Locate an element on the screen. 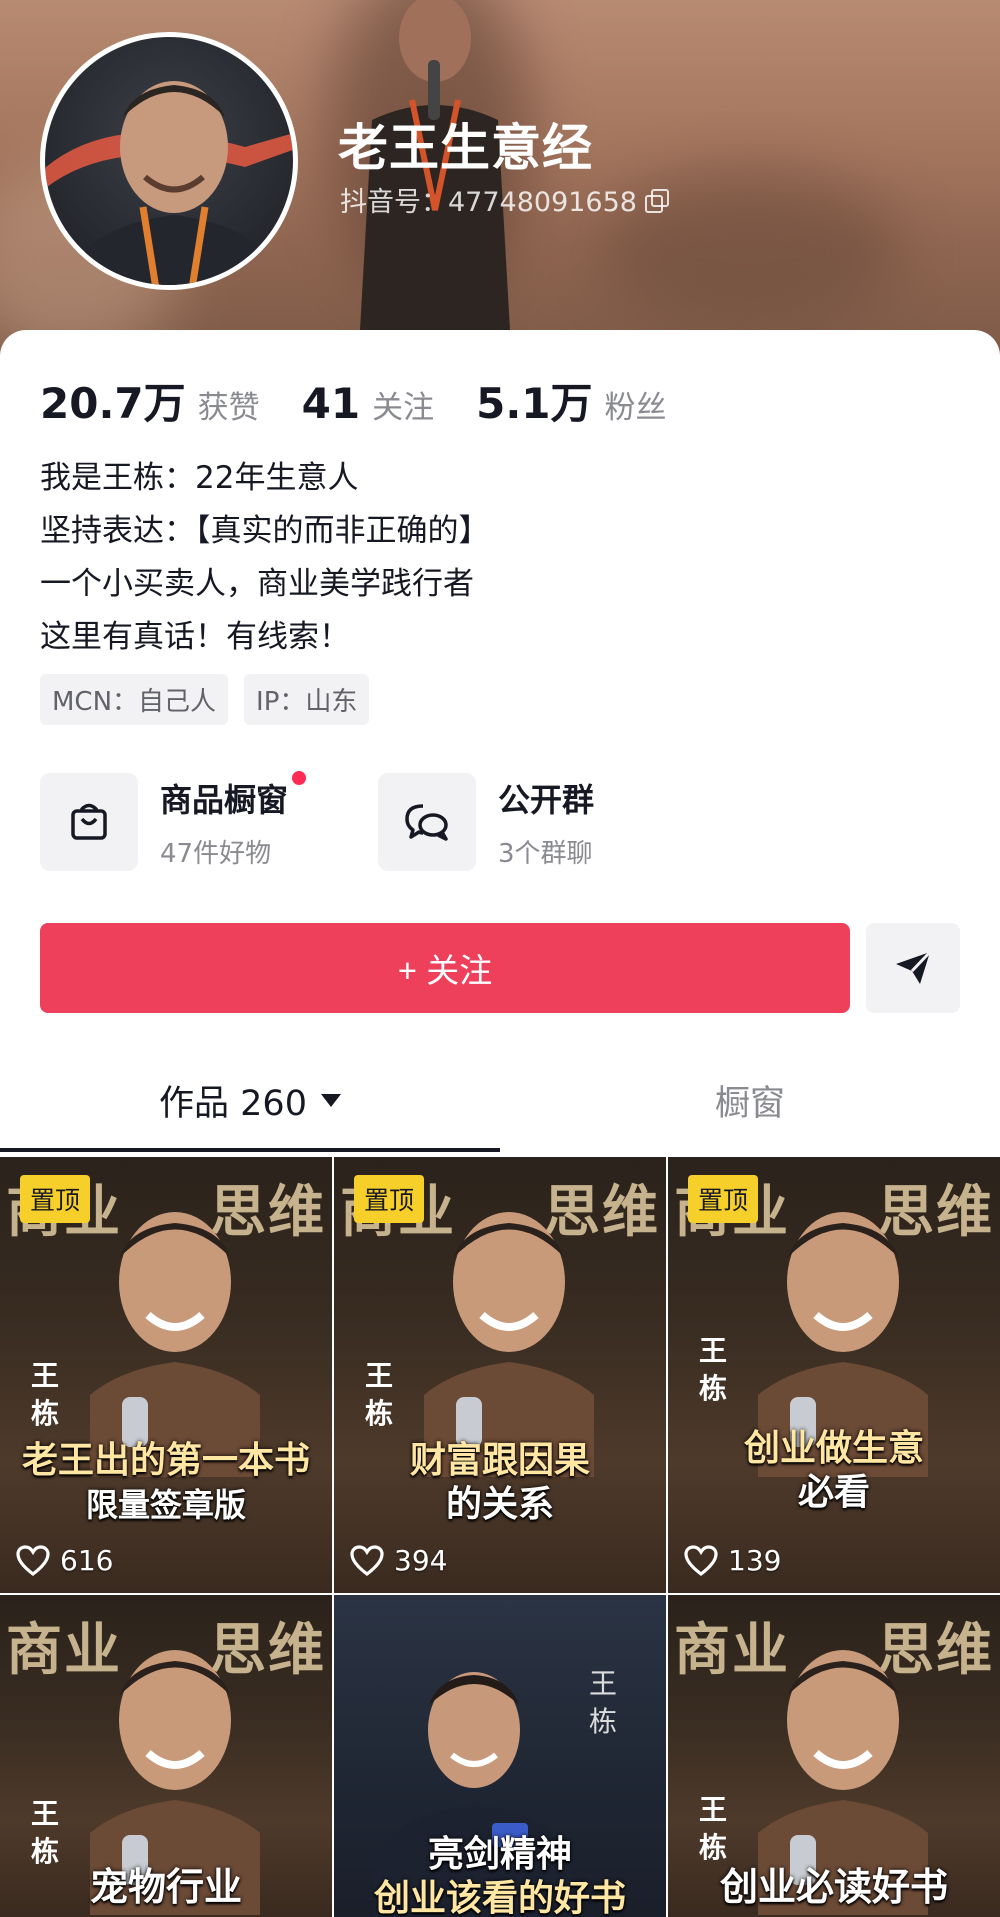  video-caption: 创业必读好书 is located at coordinates (834, 1887).